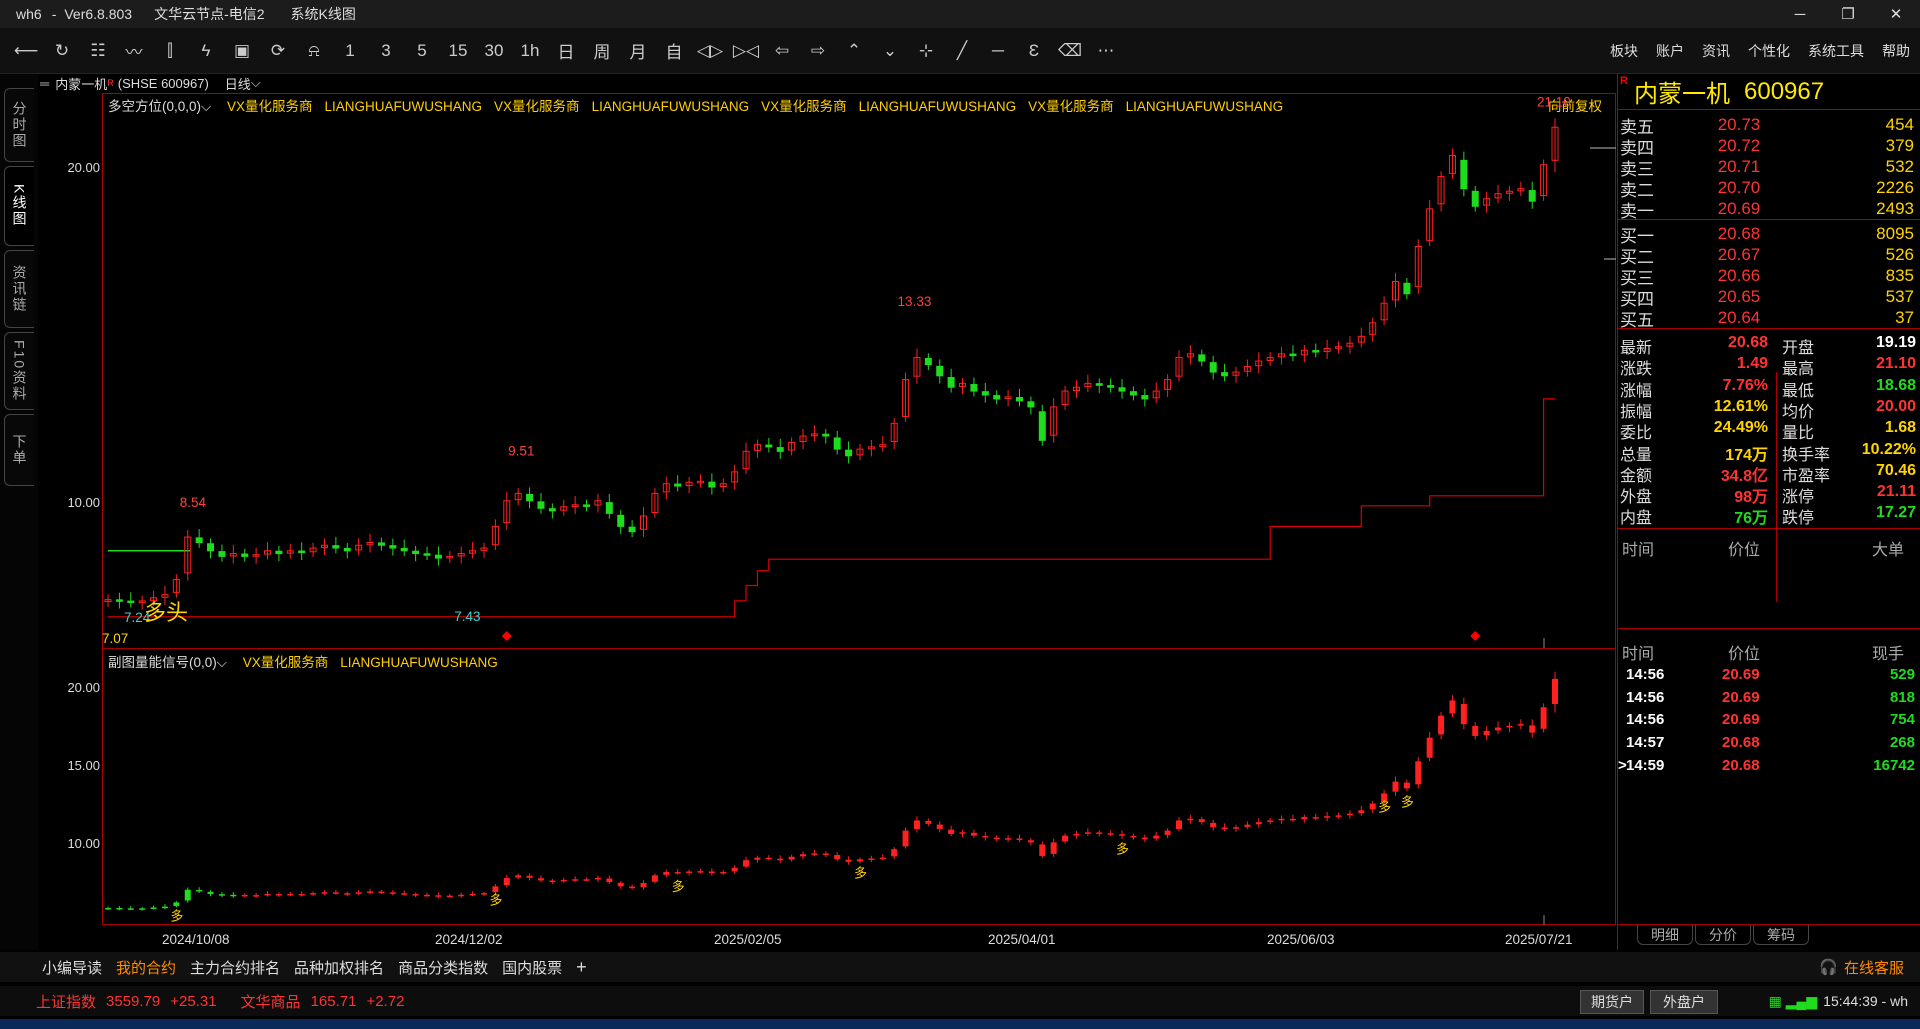 Image resolution: width=1920 pixels, height=1029 pixels. Describe the element at coordinates (166, 612) in the screenshot. I see `trend-label: 多头` at that location.